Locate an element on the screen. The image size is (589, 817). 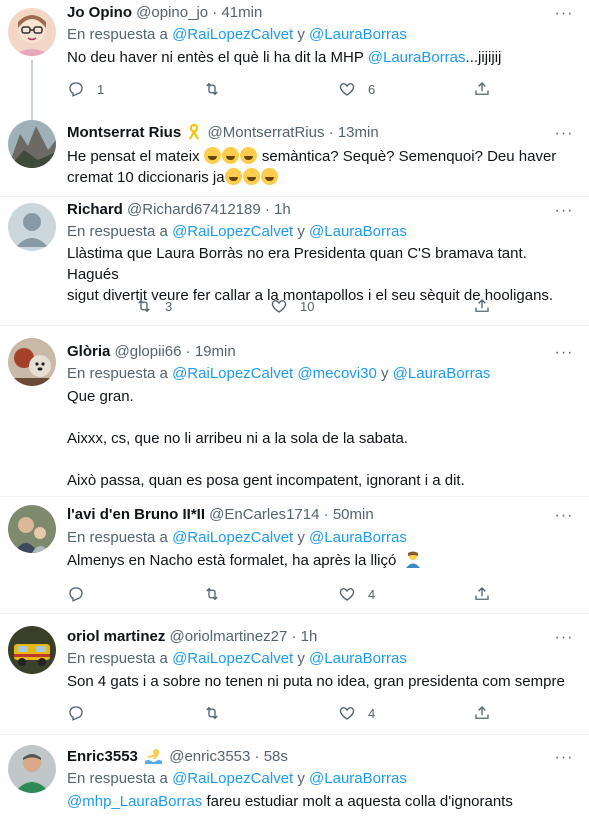
timestamp: 19min is located at coordinates (215, 351).